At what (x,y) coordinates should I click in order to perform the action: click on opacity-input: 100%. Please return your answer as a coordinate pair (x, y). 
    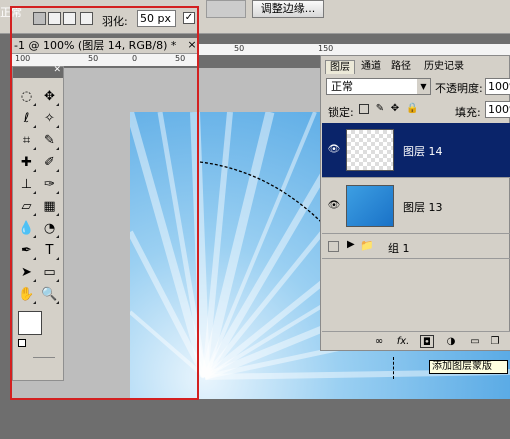
    Looking at the image, I should click on (497, 86).